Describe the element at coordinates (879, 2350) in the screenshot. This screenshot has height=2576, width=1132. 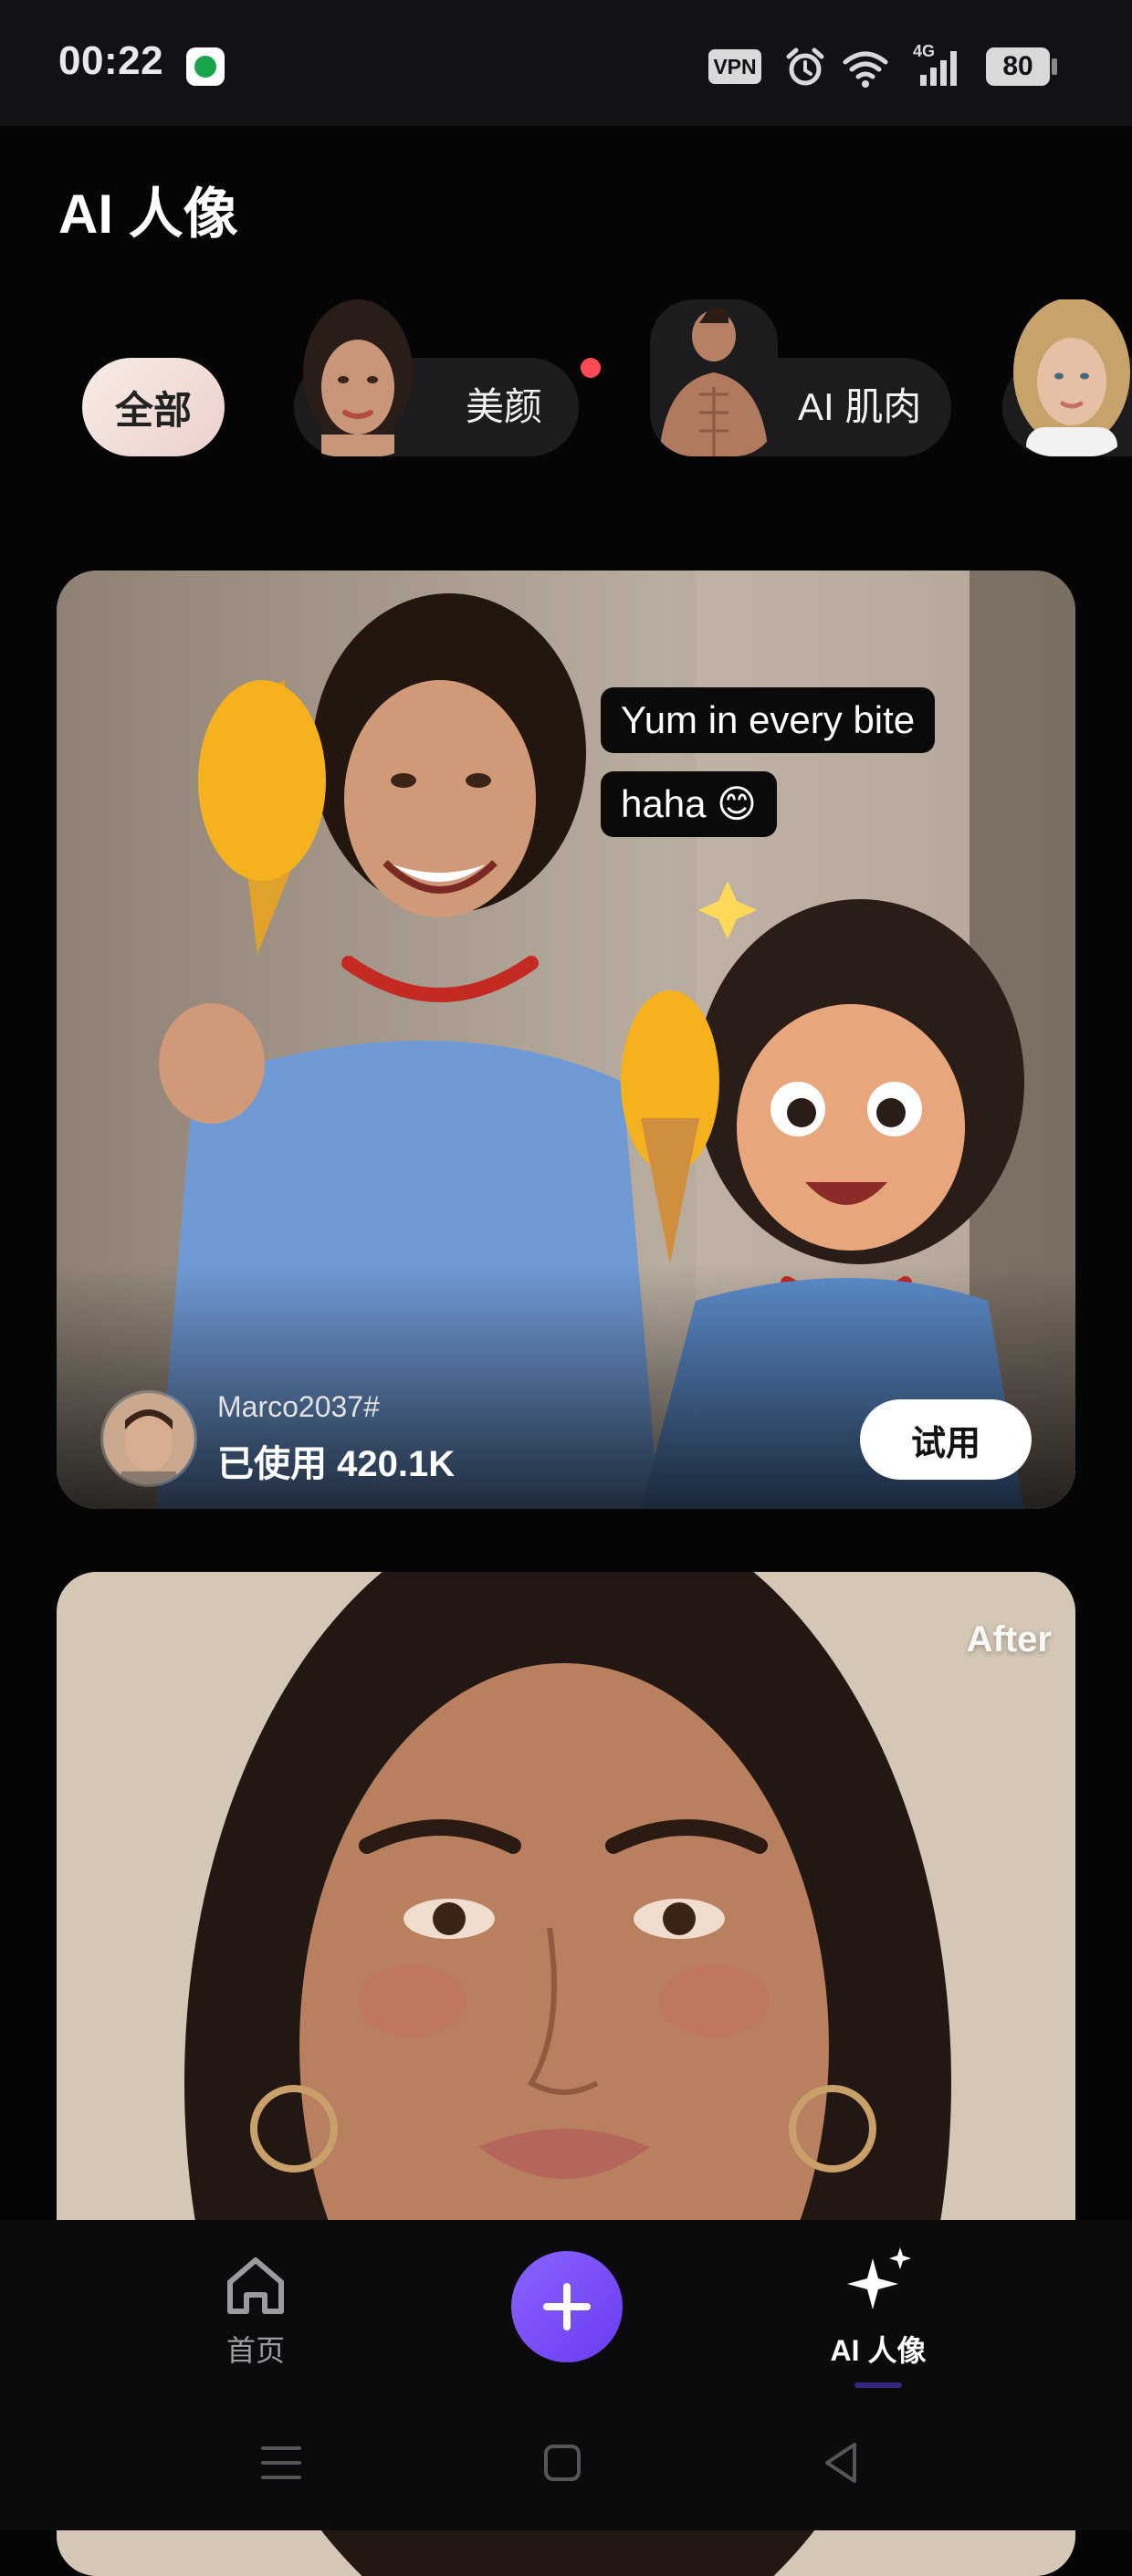
I see `nav-ai-portrait-label: AI 人像` at that location.